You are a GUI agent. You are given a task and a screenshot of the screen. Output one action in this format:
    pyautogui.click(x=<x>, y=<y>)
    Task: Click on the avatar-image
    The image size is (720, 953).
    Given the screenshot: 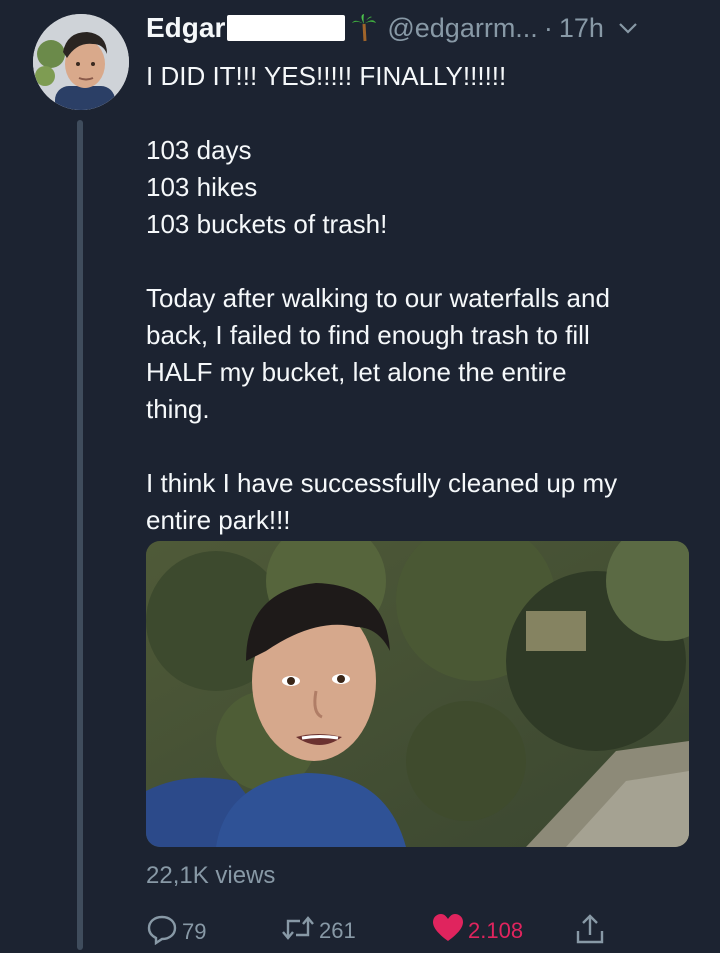 What is the action you would take?
    pyautogui.click(x=81, y=62)
    